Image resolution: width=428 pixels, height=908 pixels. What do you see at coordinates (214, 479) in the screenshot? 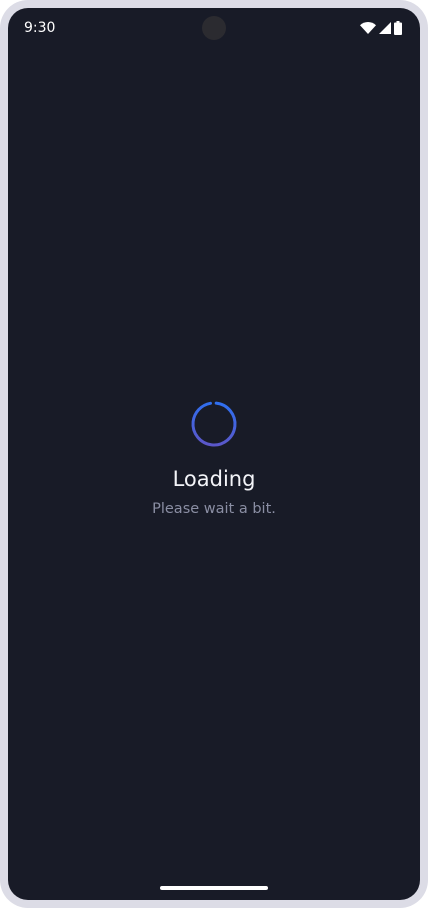
I see `loading-title: Loading` at bounding box center [214, 479].